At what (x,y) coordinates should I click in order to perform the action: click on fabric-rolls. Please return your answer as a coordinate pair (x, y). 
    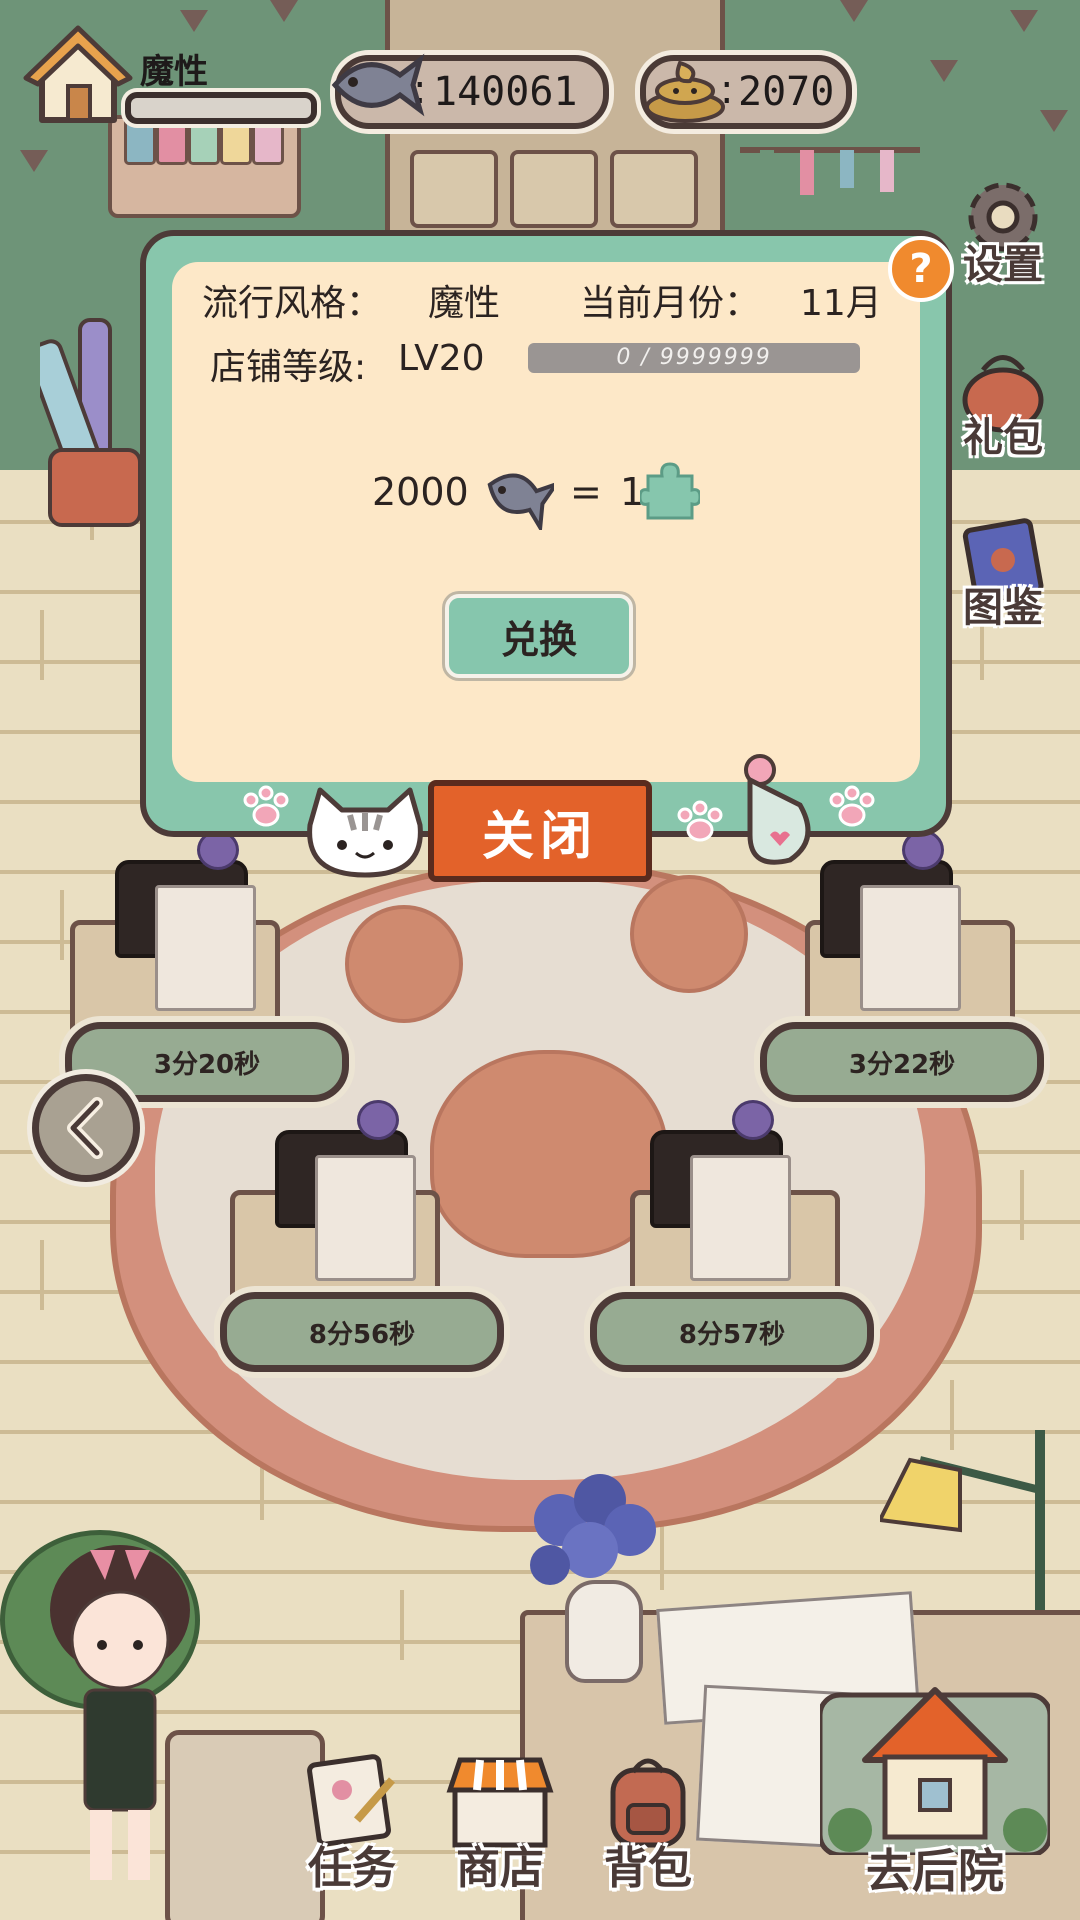
    Looking at the image, I should click on (91, 422).